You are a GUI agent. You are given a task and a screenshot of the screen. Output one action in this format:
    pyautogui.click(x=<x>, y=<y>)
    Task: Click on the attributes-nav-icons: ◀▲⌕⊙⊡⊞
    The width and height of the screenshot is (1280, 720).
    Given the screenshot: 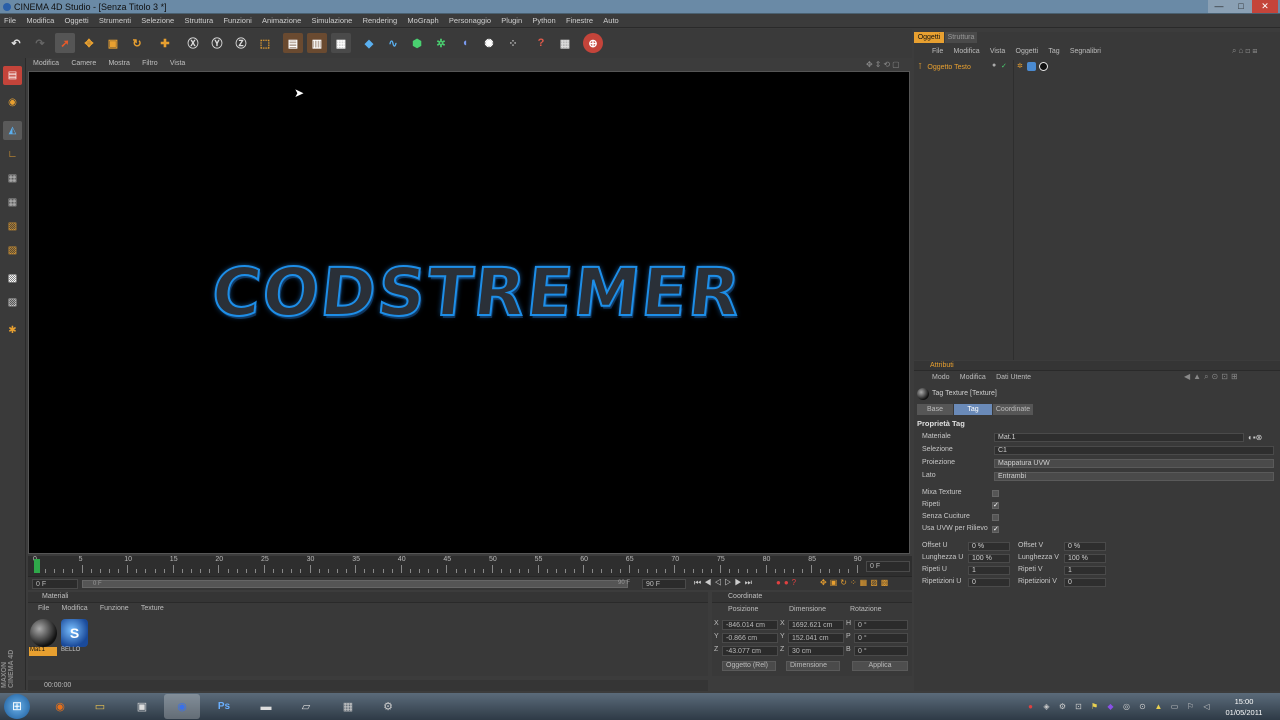 What is the action you would take?
    pyautogui.click(x=1212, y=377)
    